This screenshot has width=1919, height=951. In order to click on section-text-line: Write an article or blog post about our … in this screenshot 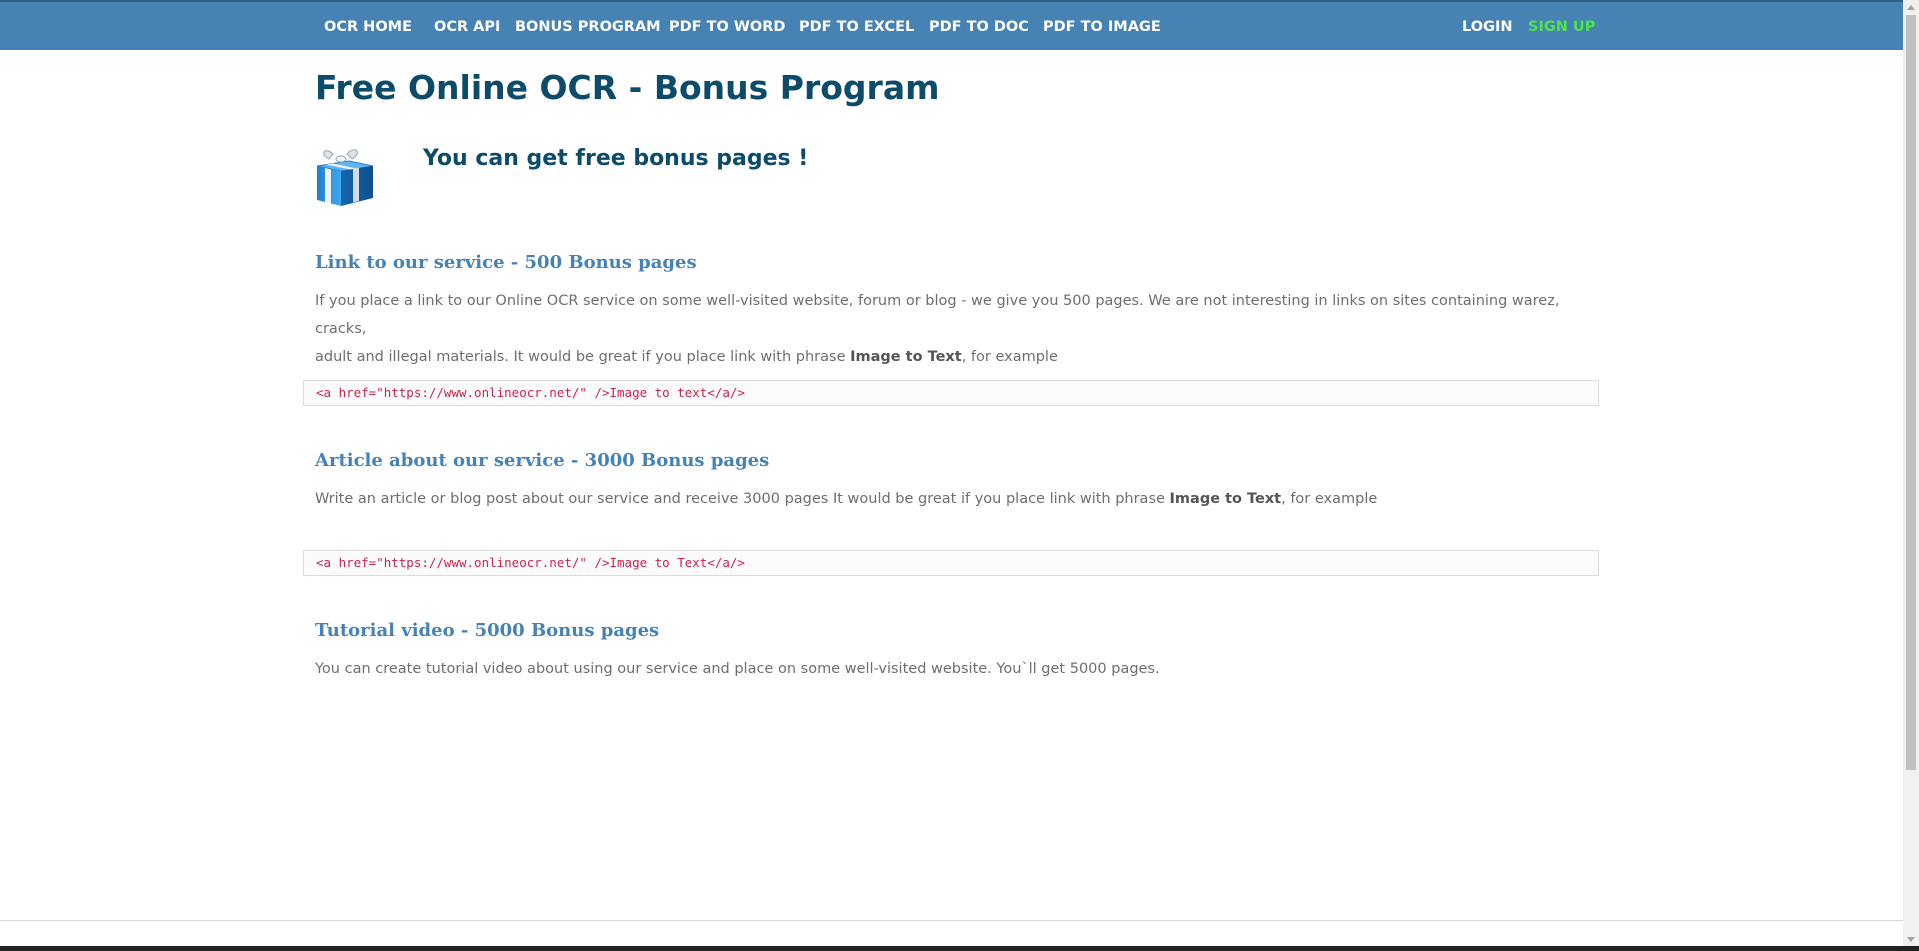, I will do `click(742, 499)`.